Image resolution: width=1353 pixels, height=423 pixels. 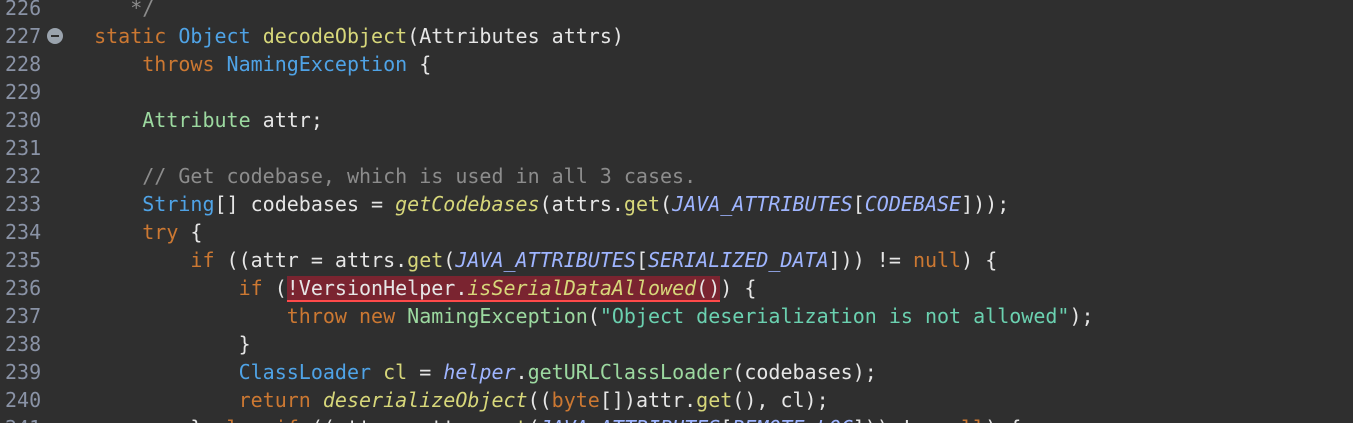 What do you see at coordinates (23, 92) in the screenshot?
I see `line-number: 229` at bounding box center [23, 92].